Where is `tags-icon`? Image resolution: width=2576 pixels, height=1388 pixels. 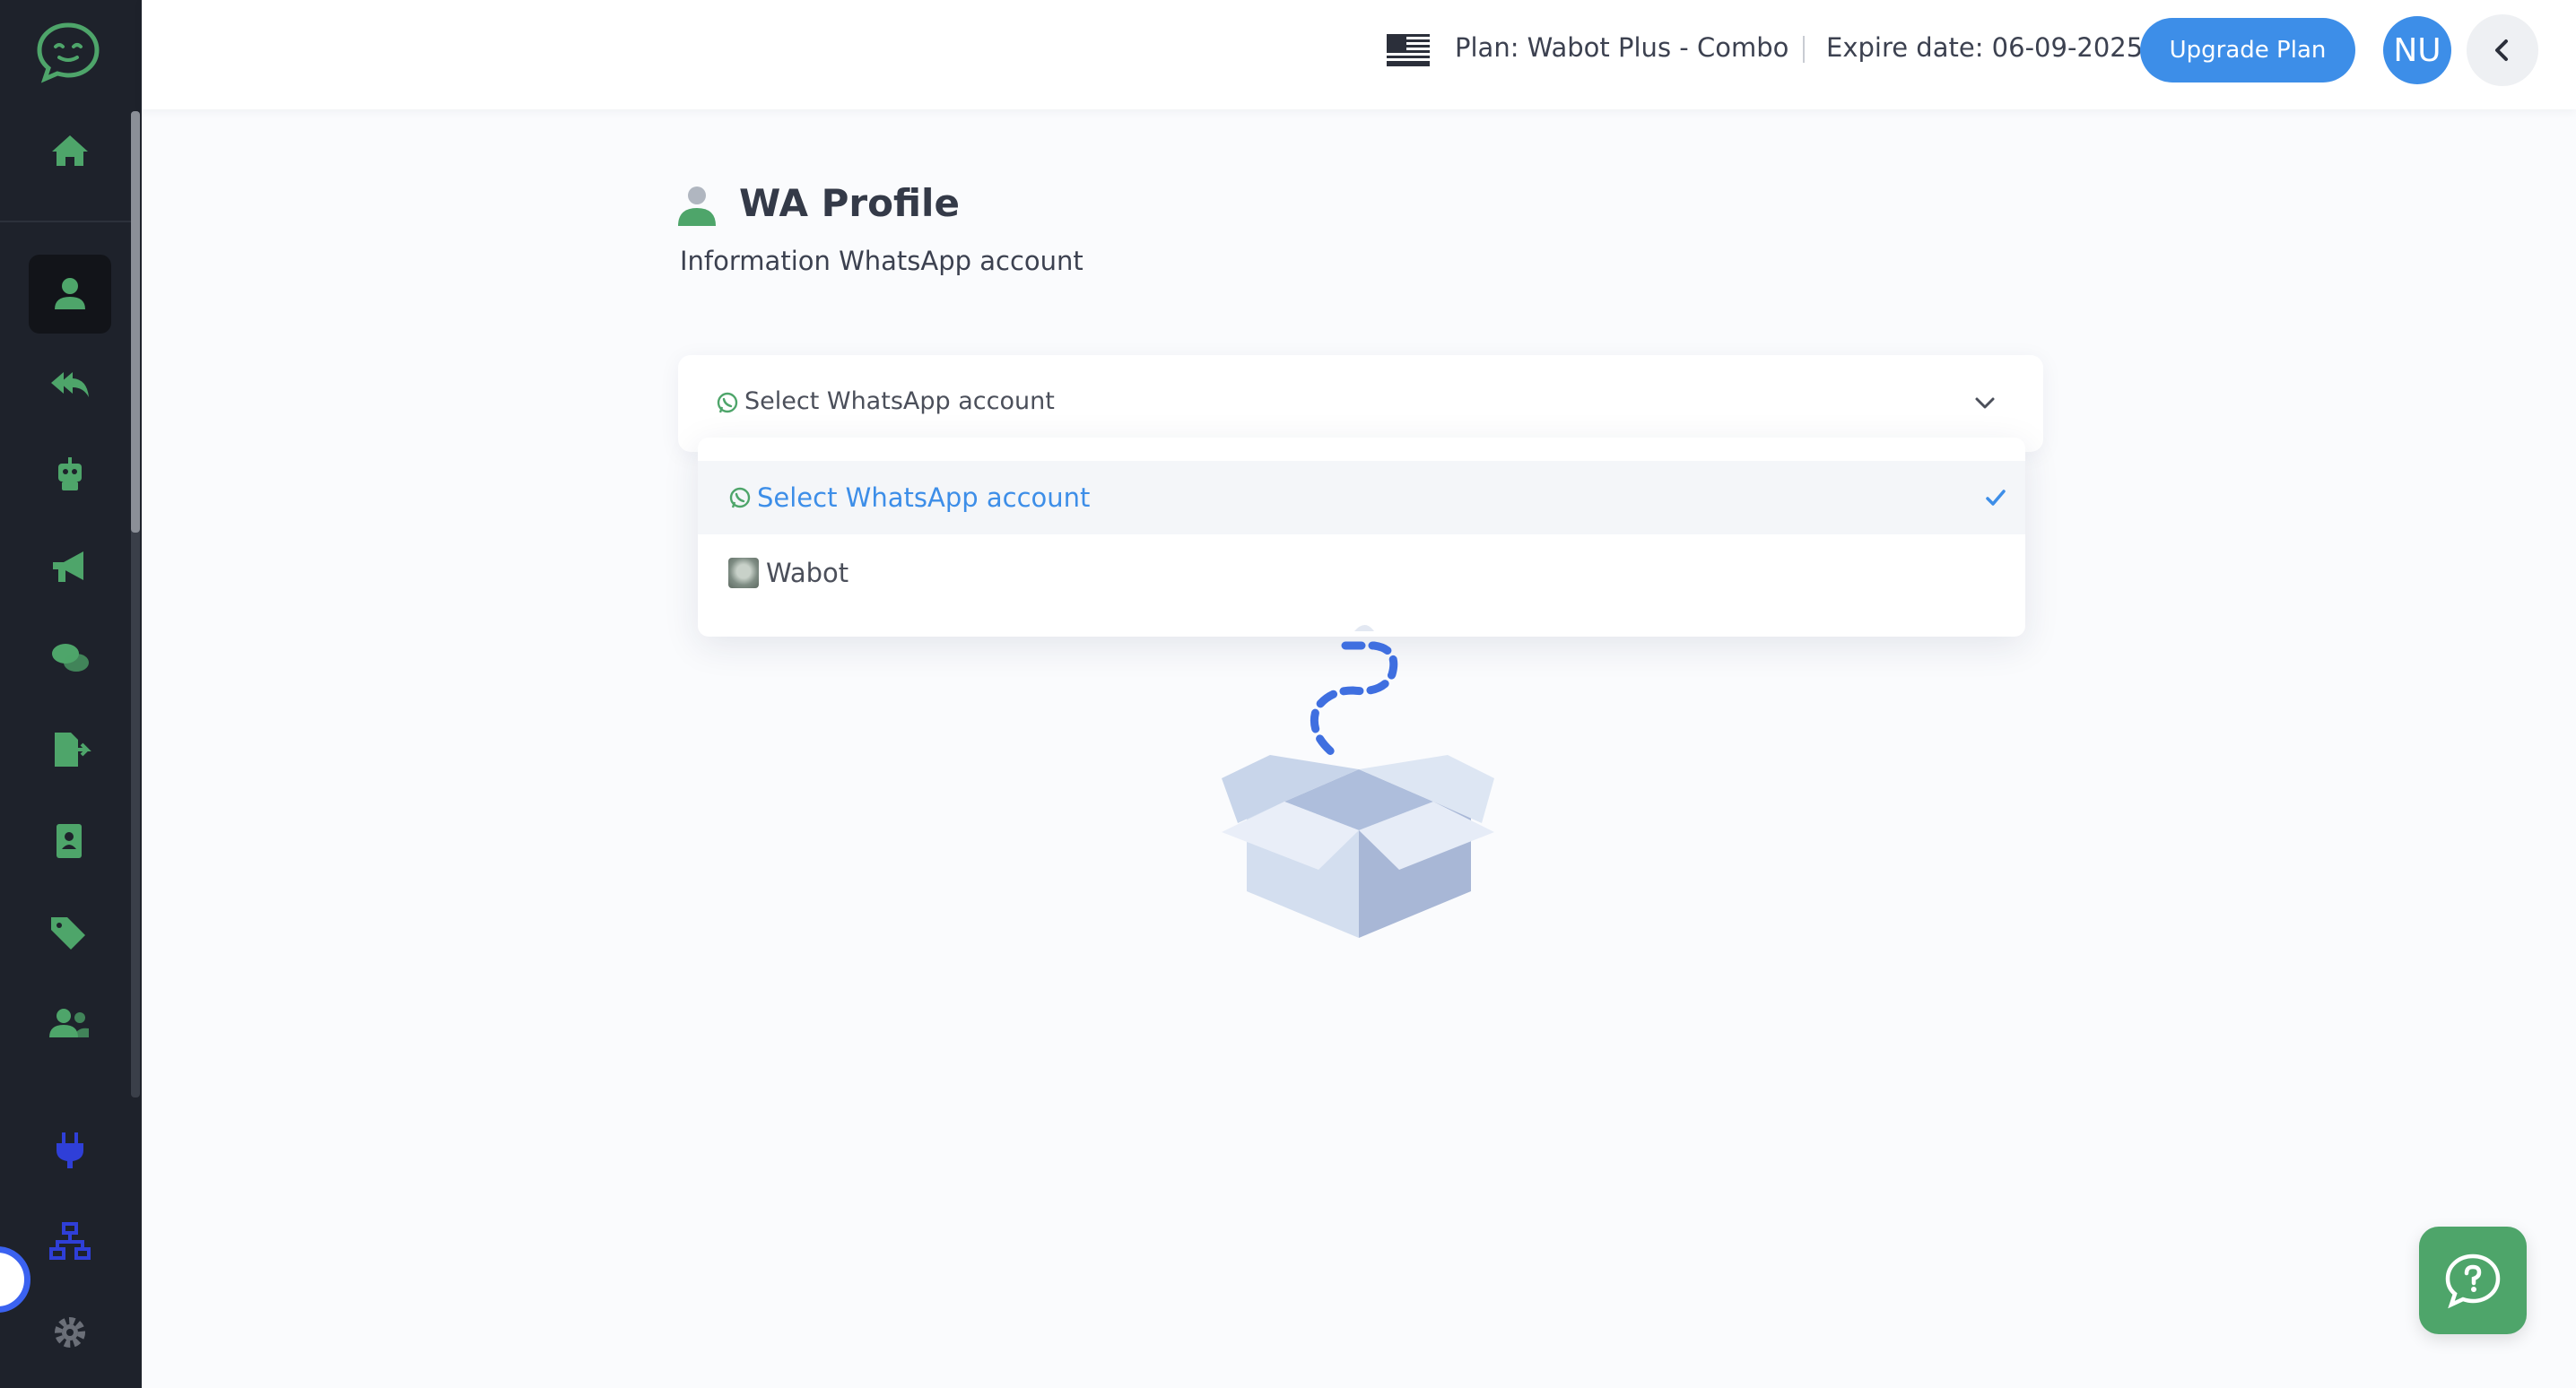
tags-icon is located at coordinates (68, 933).